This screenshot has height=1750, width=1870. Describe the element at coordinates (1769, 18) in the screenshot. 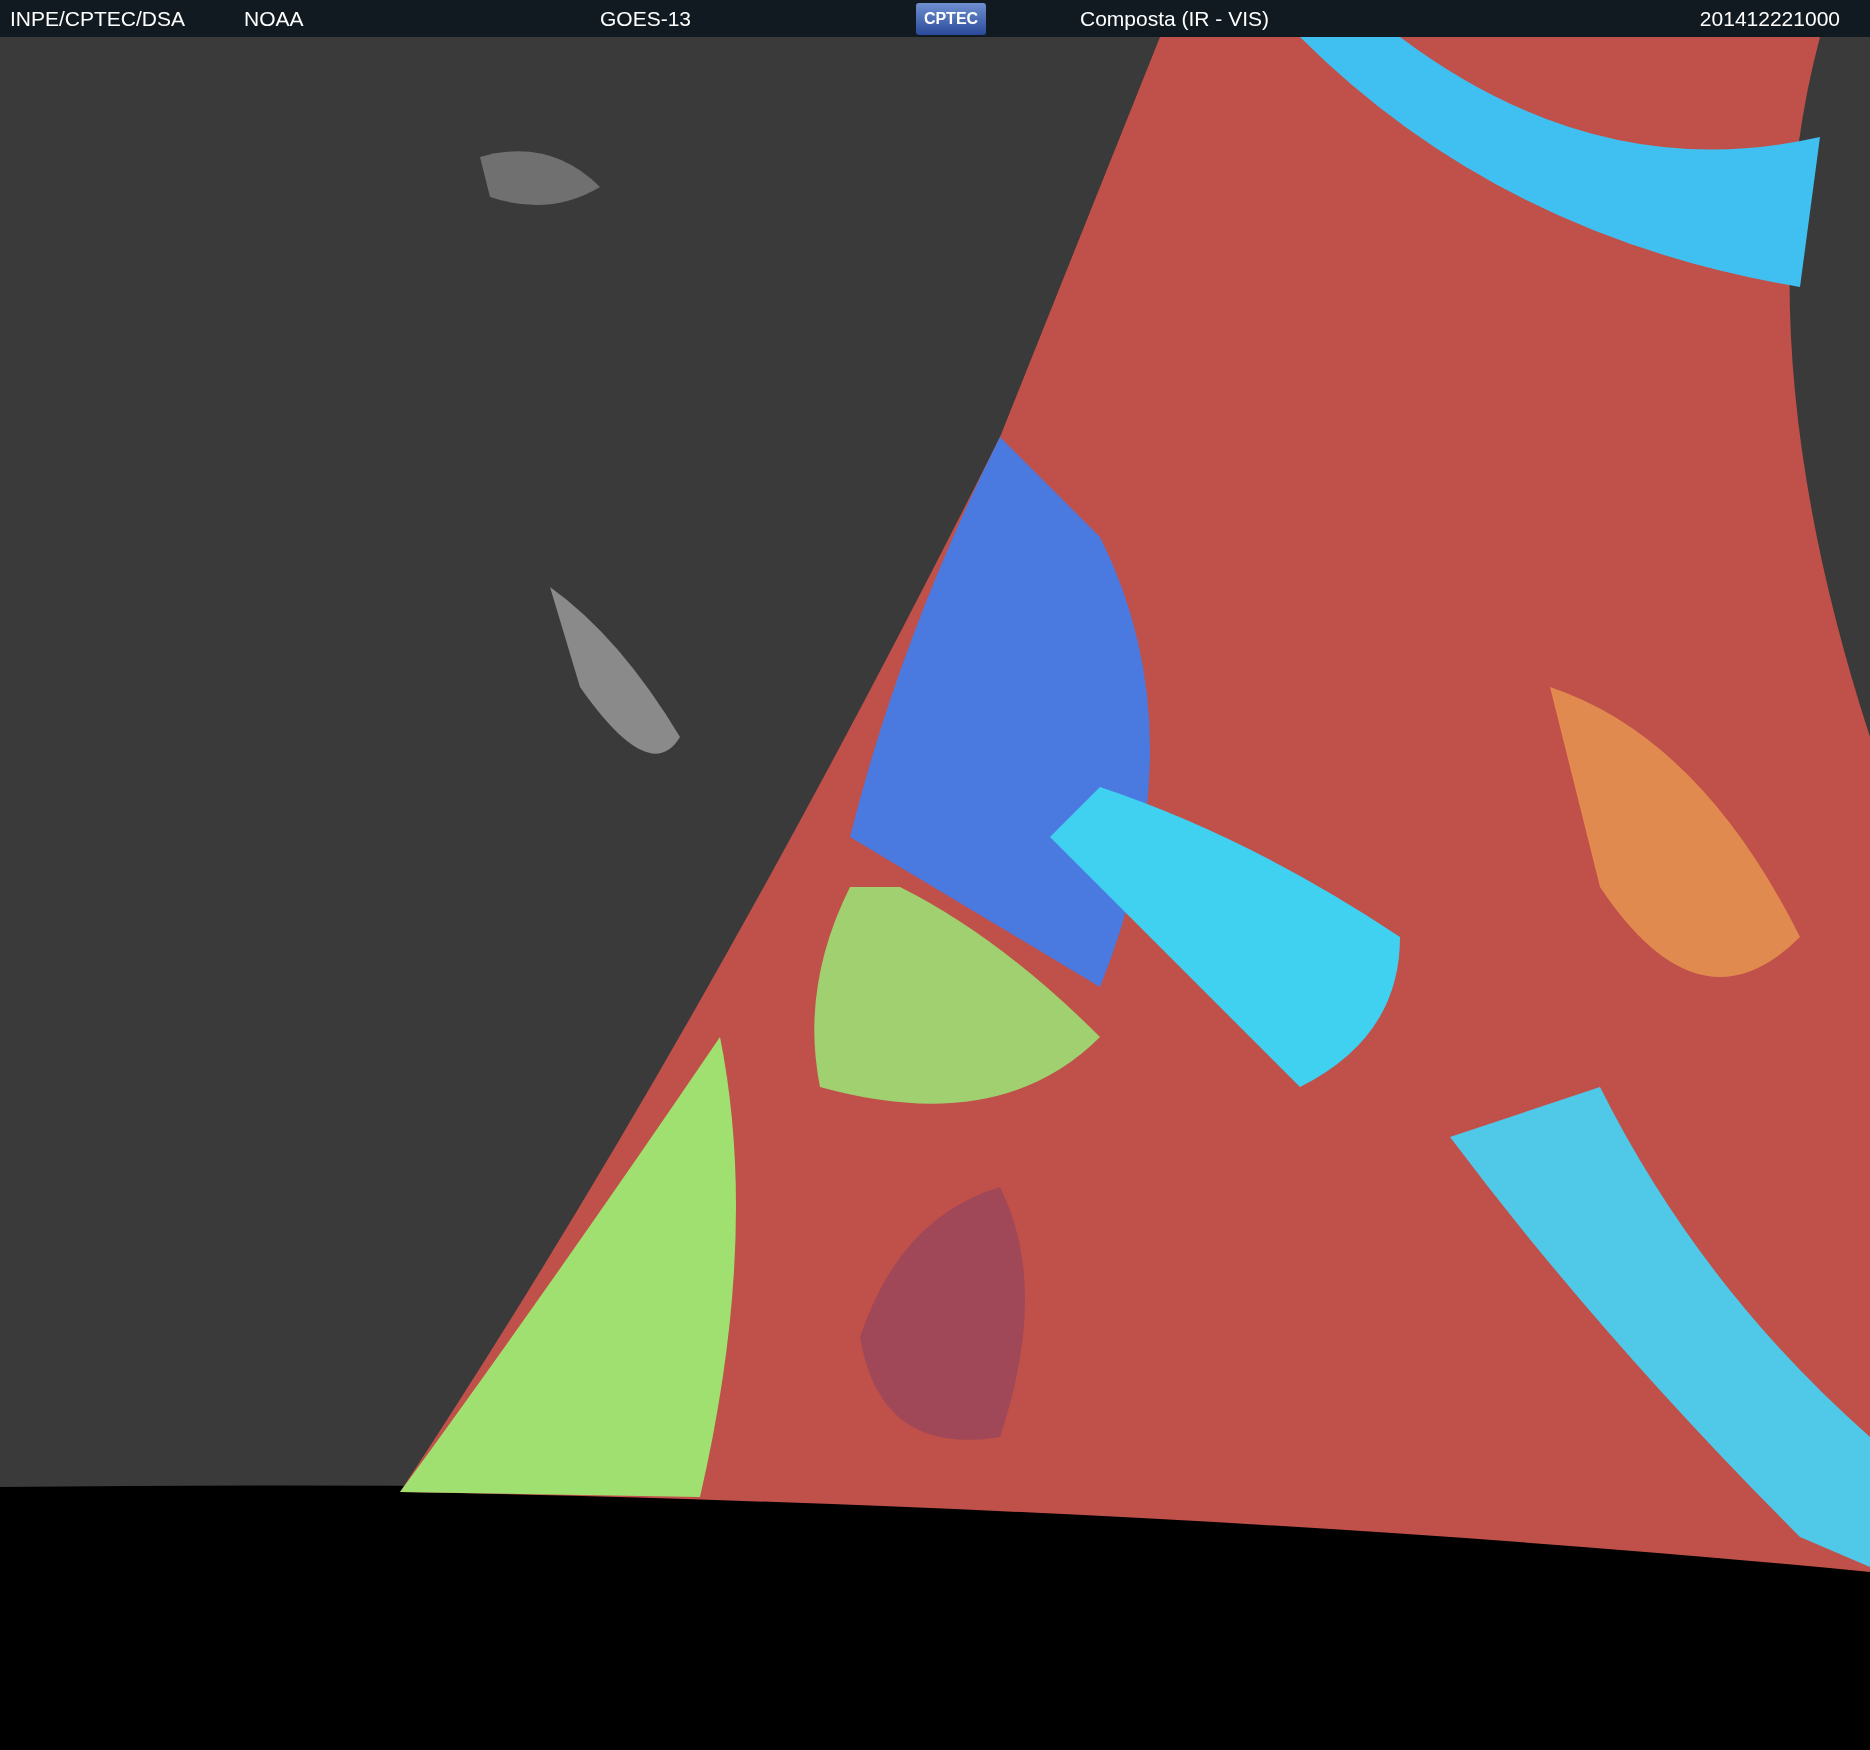

I see `timestamp-label: 201412221000` at that location.